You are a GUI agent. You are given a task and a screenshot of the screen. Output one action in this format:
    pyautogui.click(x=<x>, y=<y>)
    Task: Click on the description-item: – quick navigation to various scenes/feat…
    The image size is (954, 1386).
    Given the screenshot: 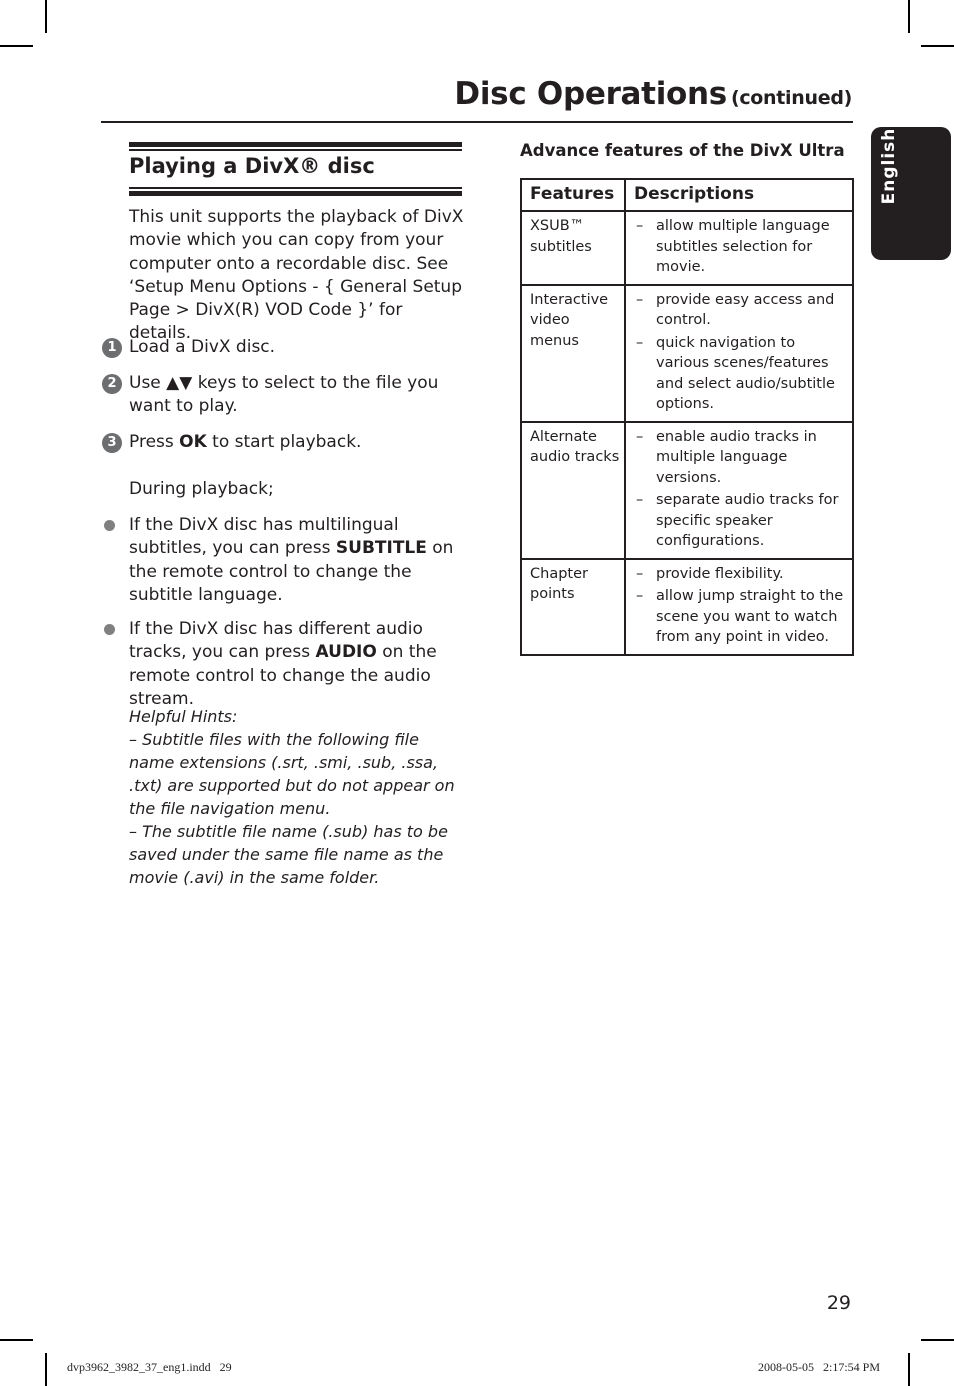 What is the action you would take?
    pyautogui.click(x=735, y=373)
    